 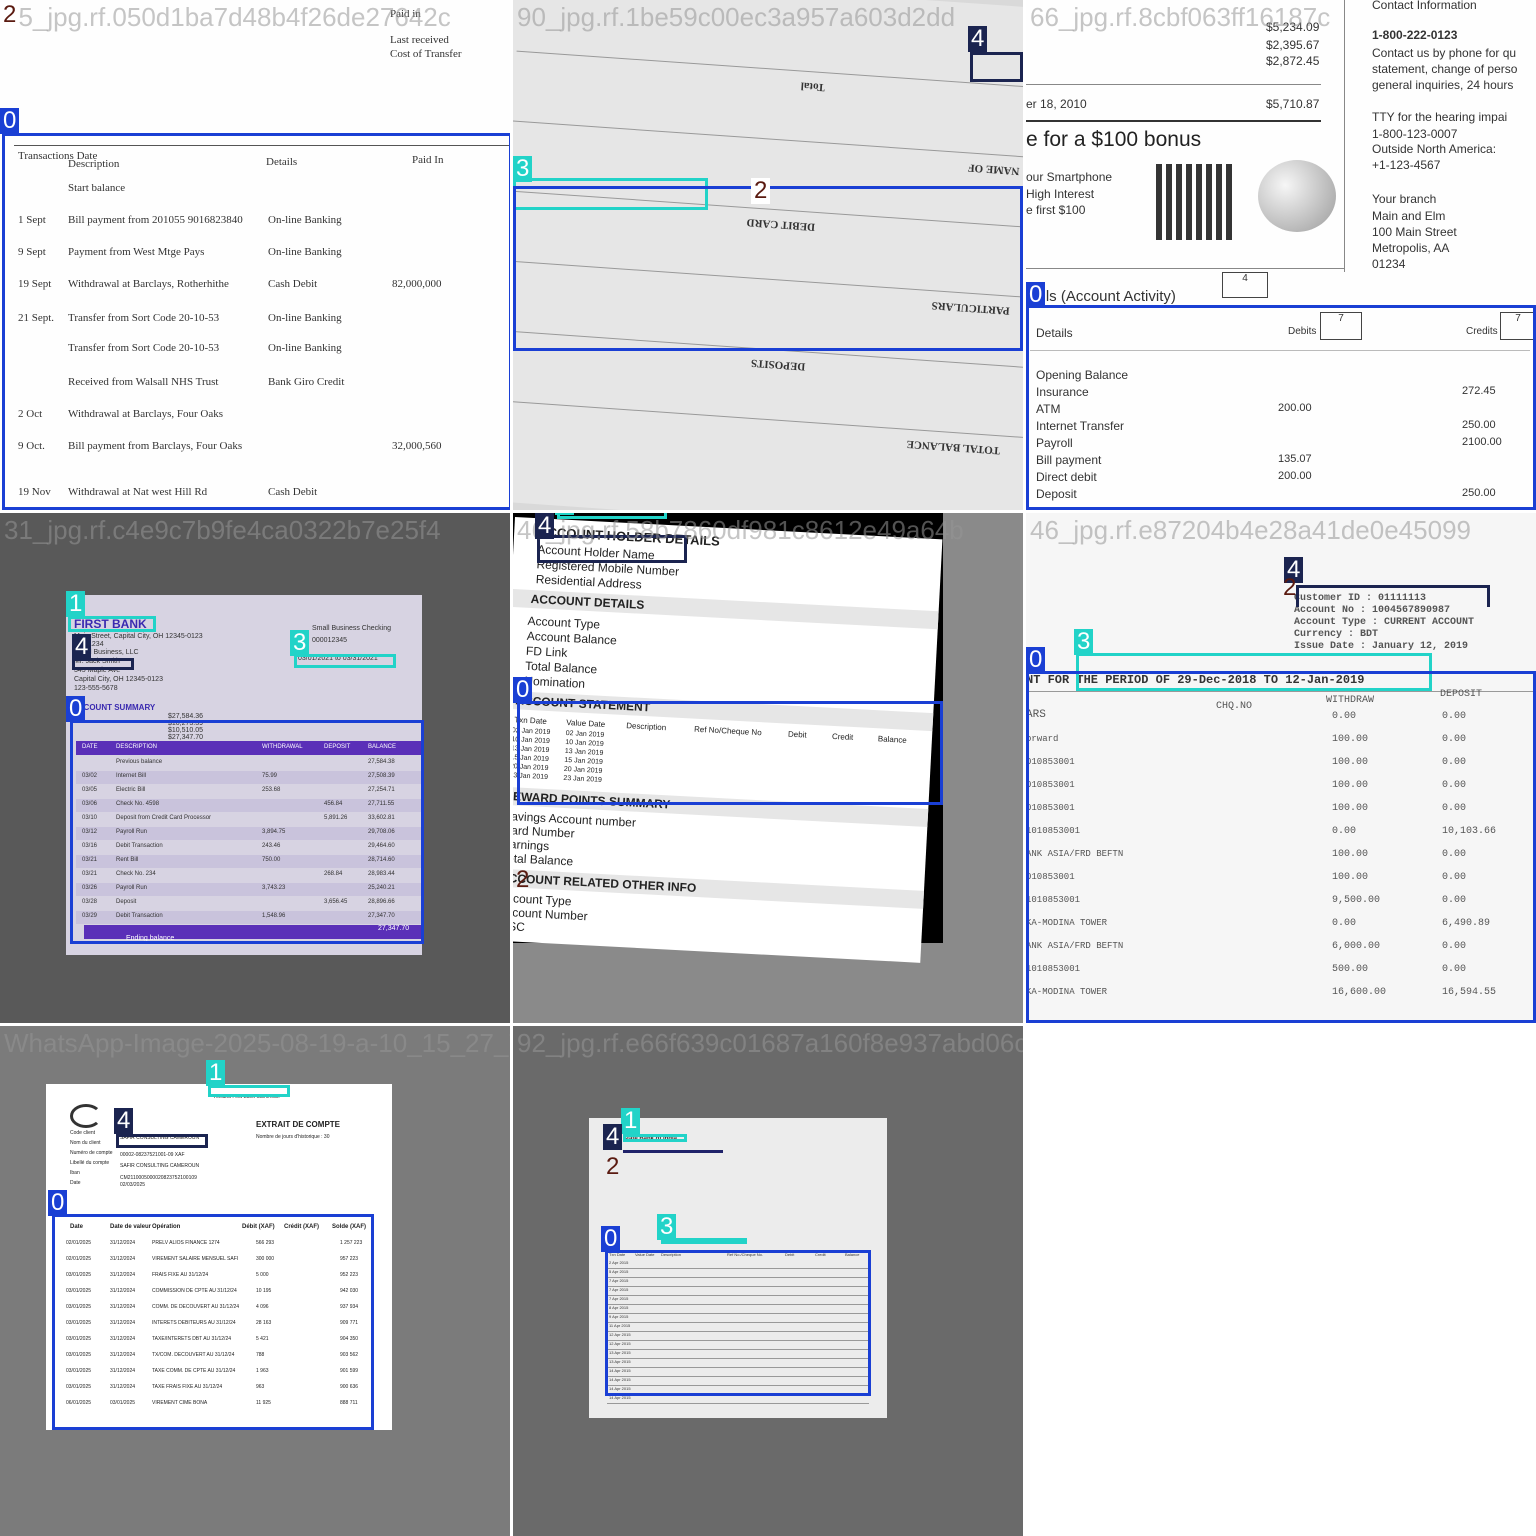 What do you see at coordinates (405, 14) in the screenshot?
I see `header-line: Paid in` at bounding box center [405, 14].